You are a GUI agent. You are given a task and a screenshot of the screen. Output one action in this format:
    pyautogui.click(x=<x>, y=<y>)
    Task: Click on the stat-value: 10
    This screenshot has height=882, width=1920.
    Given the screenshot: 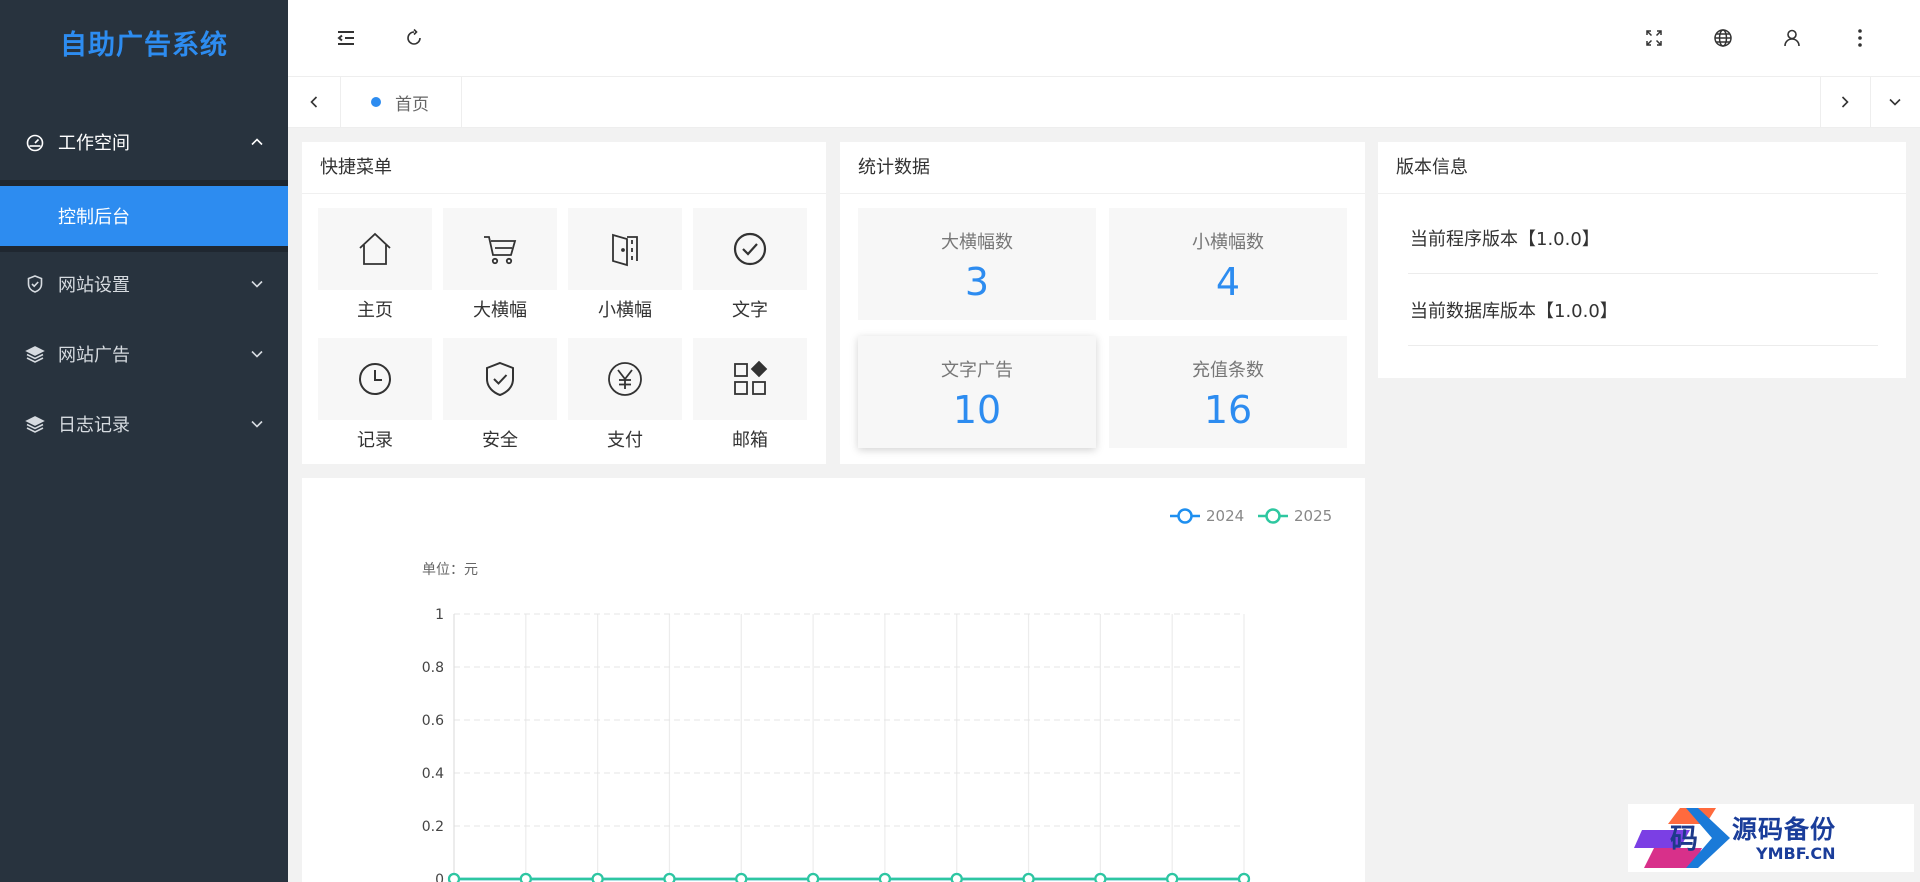 What is the action you would take?
    pyautogui.click(x=977, y=410)
    